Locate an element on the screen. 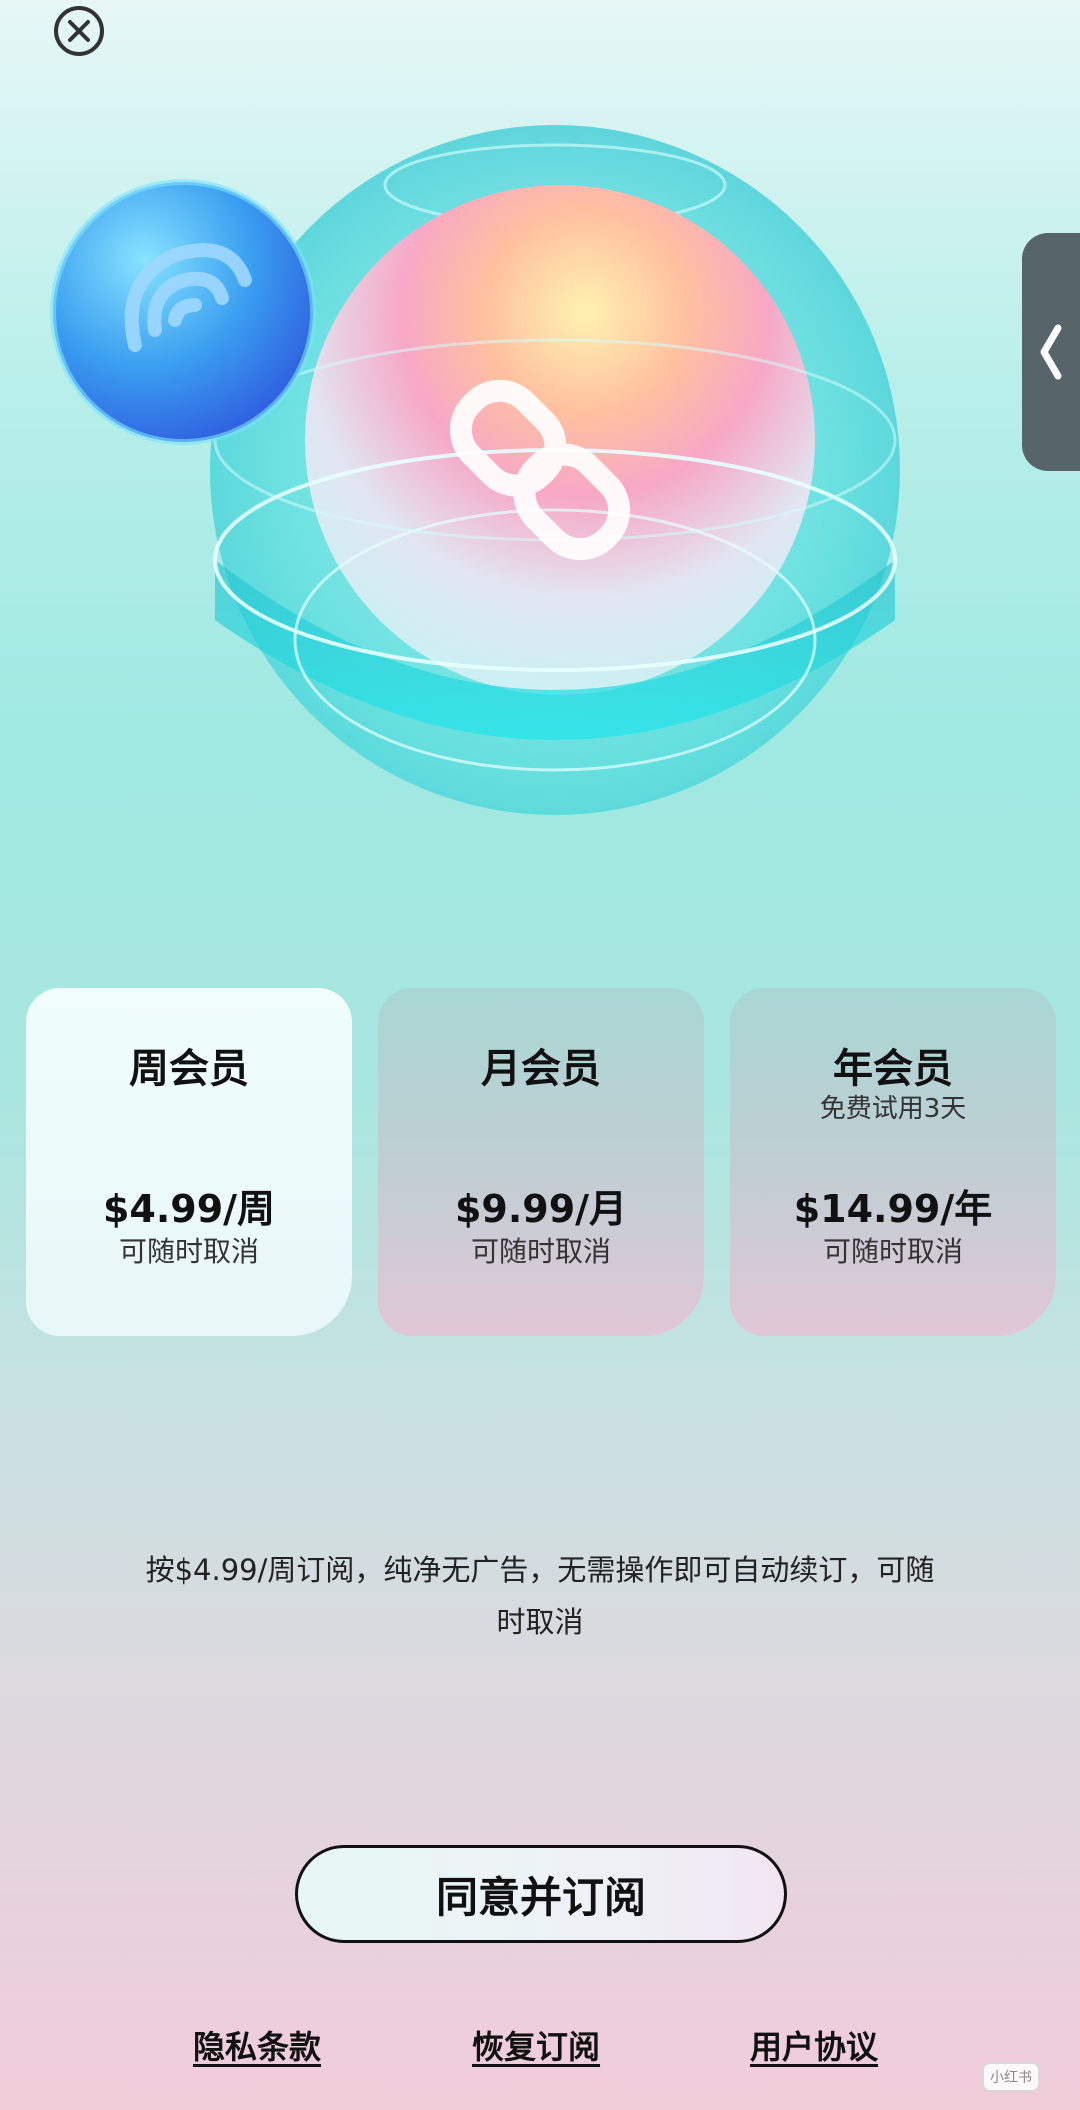 Image resolution: width=1080 pixels, height=2110 pixels. subscribe-button: 同意并订阅 is located at coordinates (541, 1894).